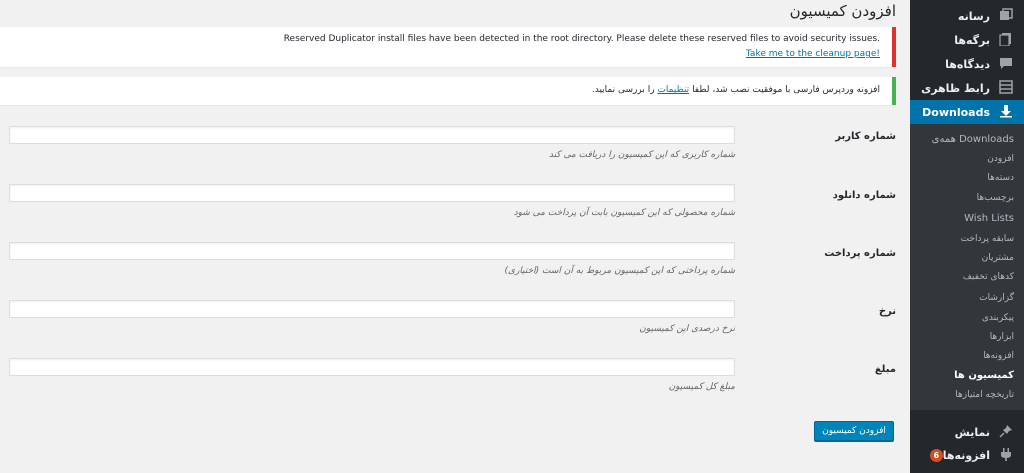 The image size is (1024, 473). I want to click on submenu-item-extensions: افزونه‌ها, so click(967, 356).